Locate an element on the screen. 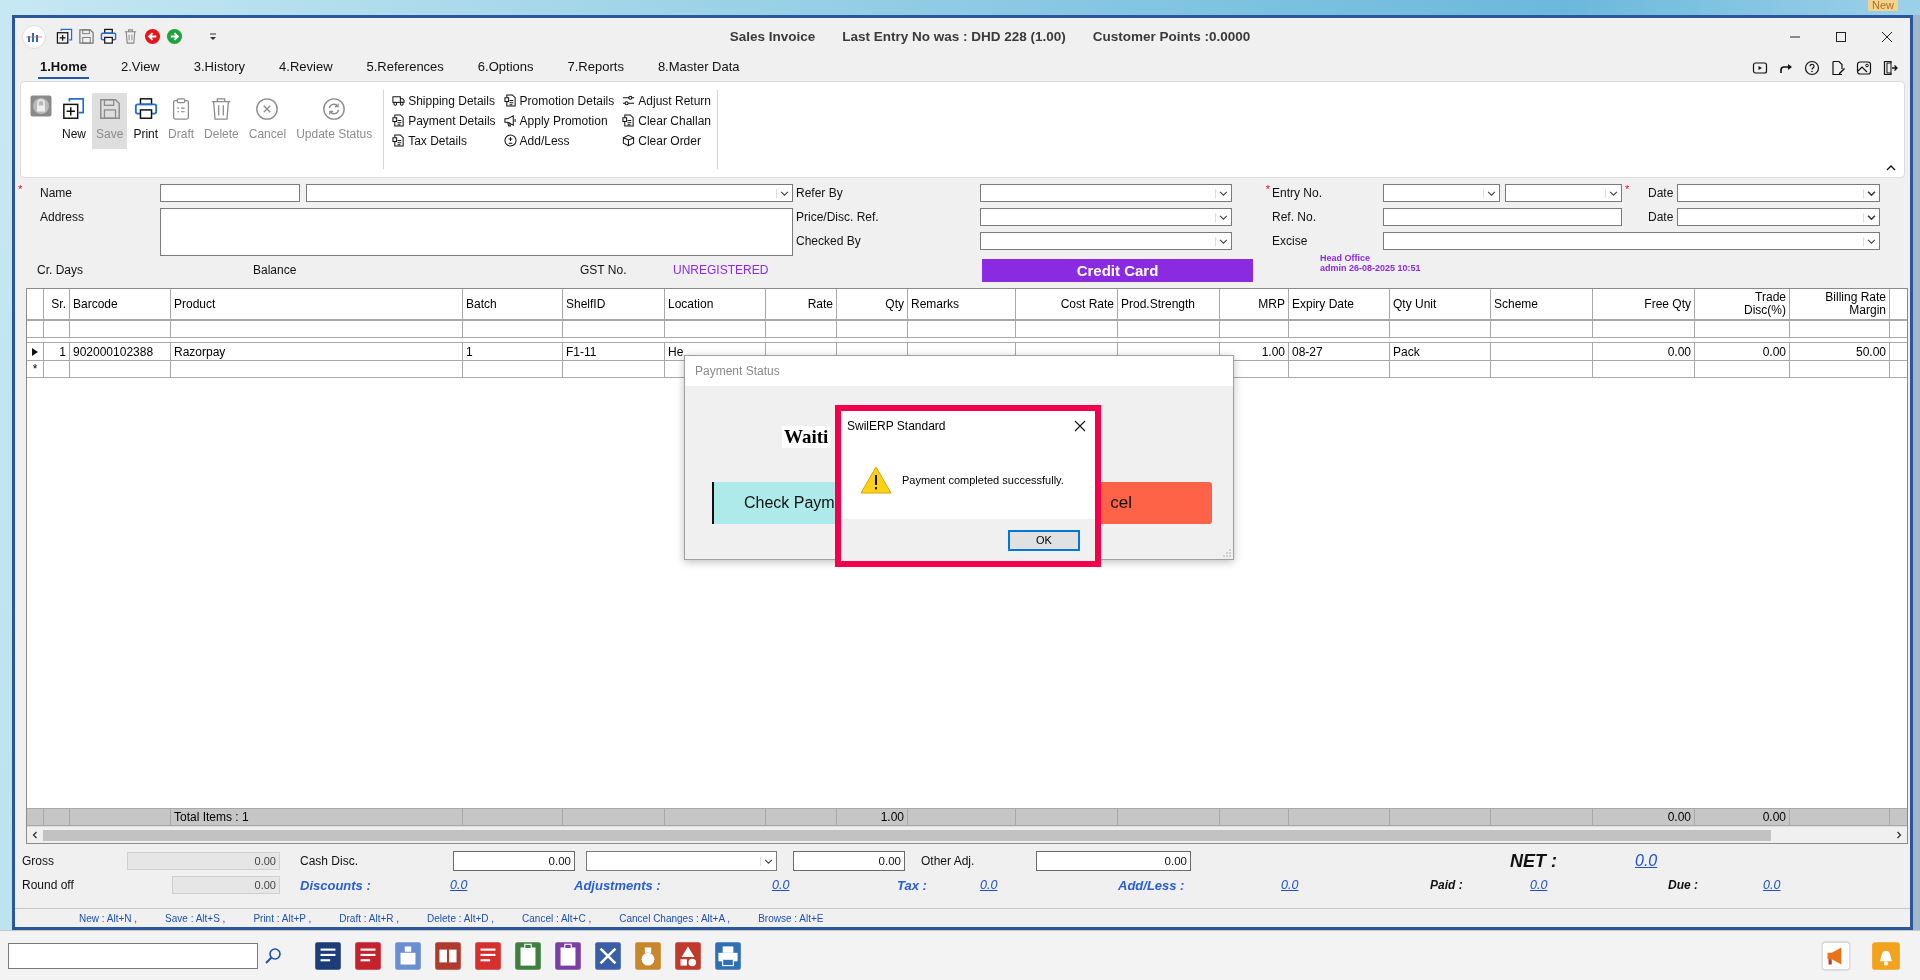 This screenshot has height=980, width=1920. ribbon-tab: 4.Review is located at coordinates (306, 68).